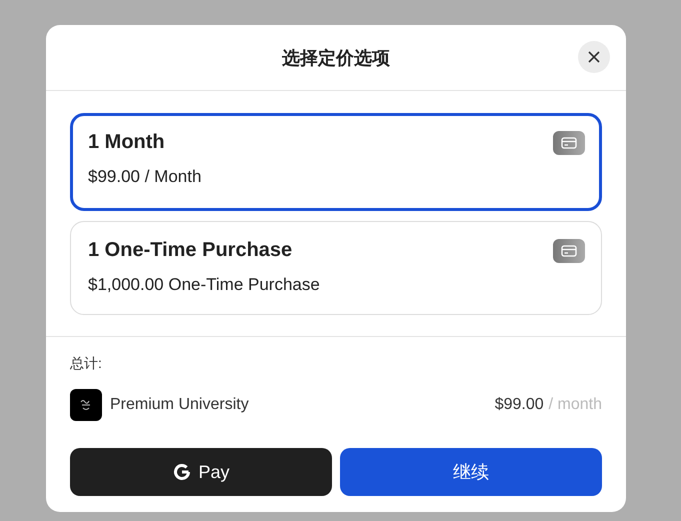  I want to click on g-logo-icon, so click(182, 472).